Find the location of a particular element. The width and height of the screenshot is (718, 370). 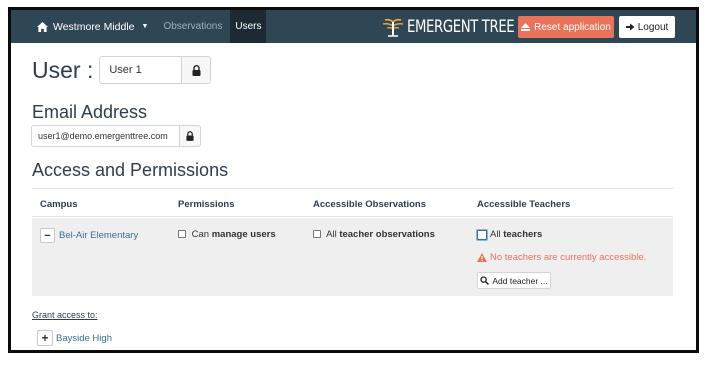

grant-access-label: Grant access to: is located at coordinates (65, 315).